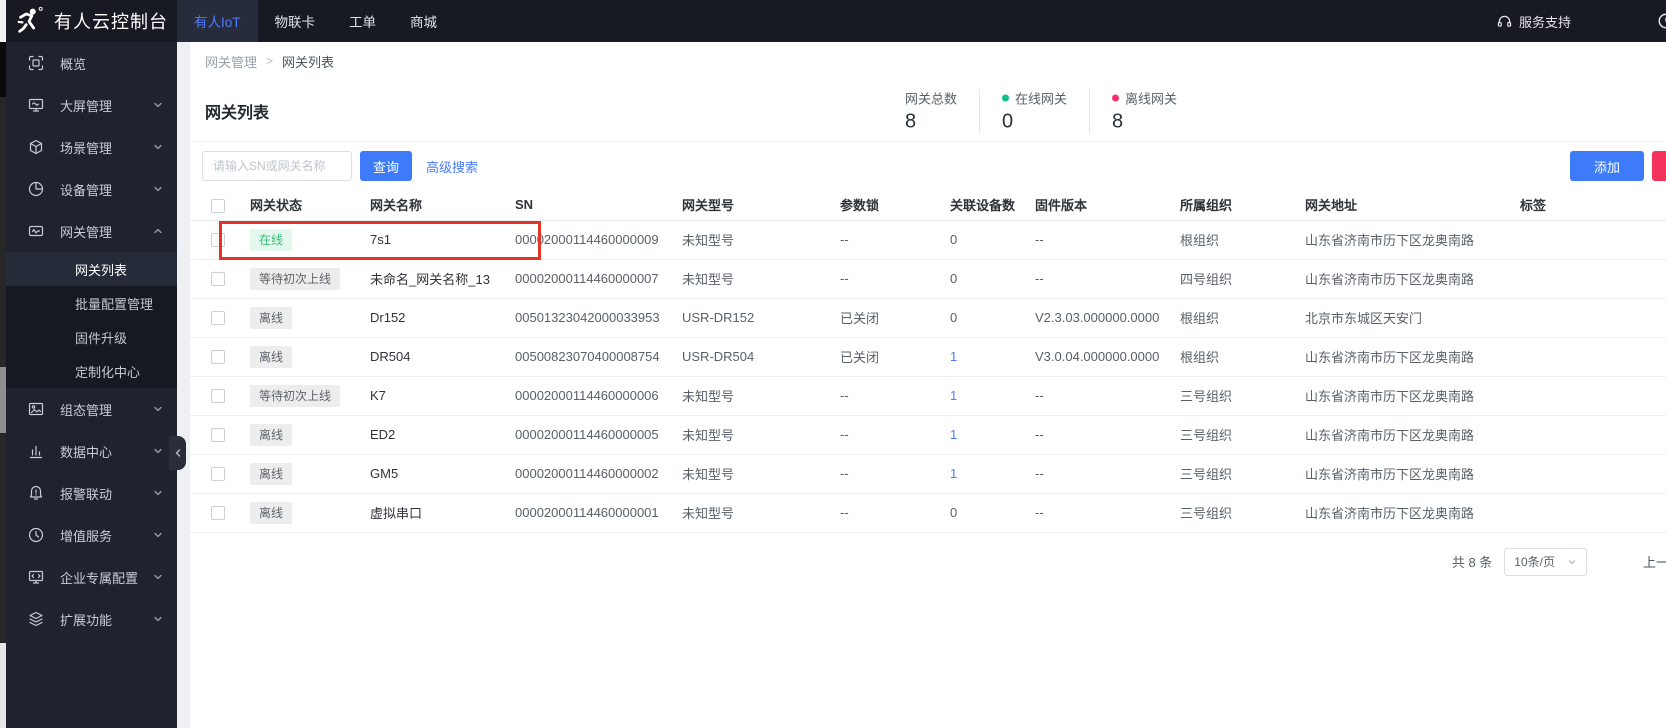 The width and height of the screenshot is (1666, 728). Describe the element at coordinates (295, 21) in the screenshot. I see `topbar-tab: 物联卡` at that location.